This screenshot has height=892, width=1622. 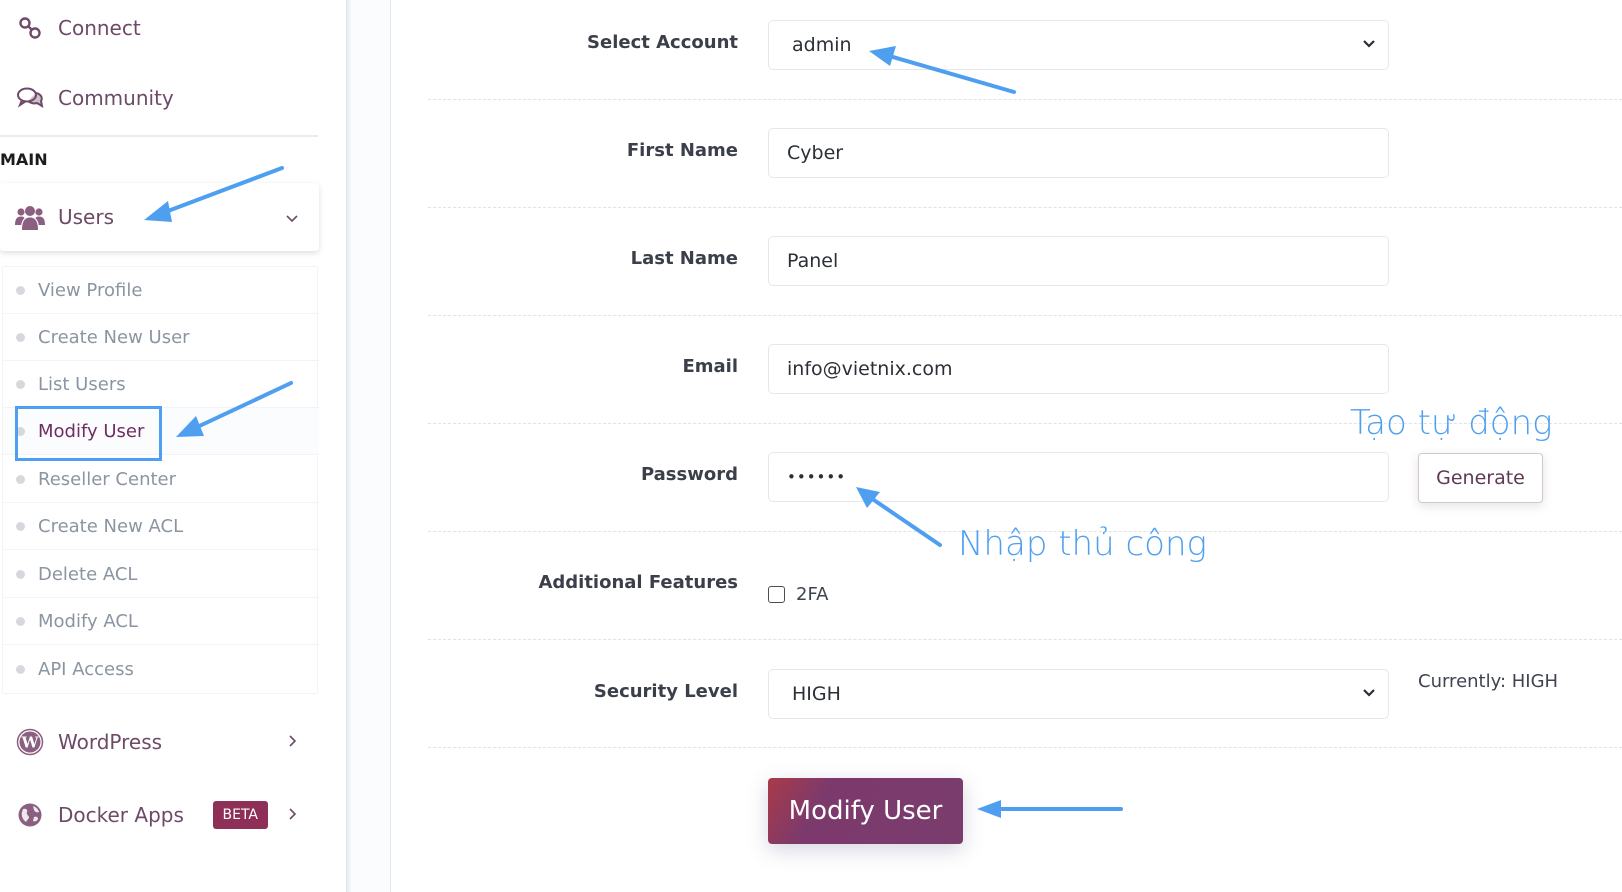 What do you see at coordinates (161, 669) in the screenshot?
I see `submenu-item-api-access: API Access` at bounding box center [161, 669].